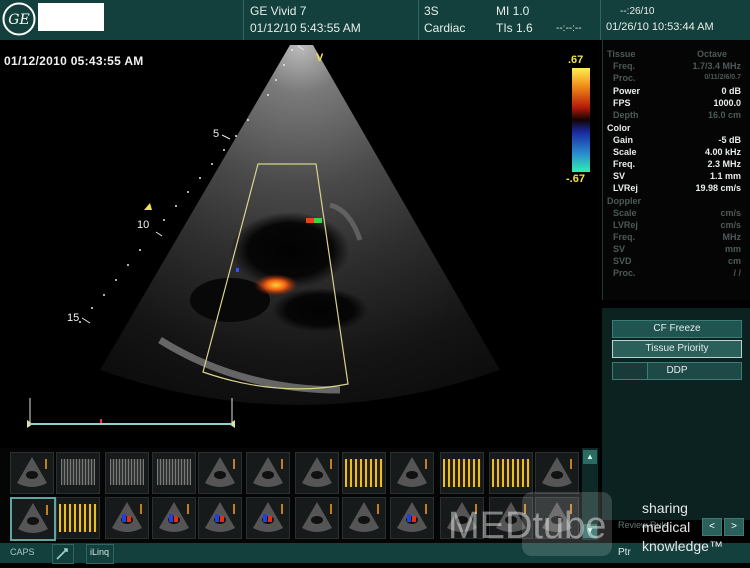 The image size is (750, 568). I want to click on watermark-tagline-3: knowledge™, so click(682, 546).